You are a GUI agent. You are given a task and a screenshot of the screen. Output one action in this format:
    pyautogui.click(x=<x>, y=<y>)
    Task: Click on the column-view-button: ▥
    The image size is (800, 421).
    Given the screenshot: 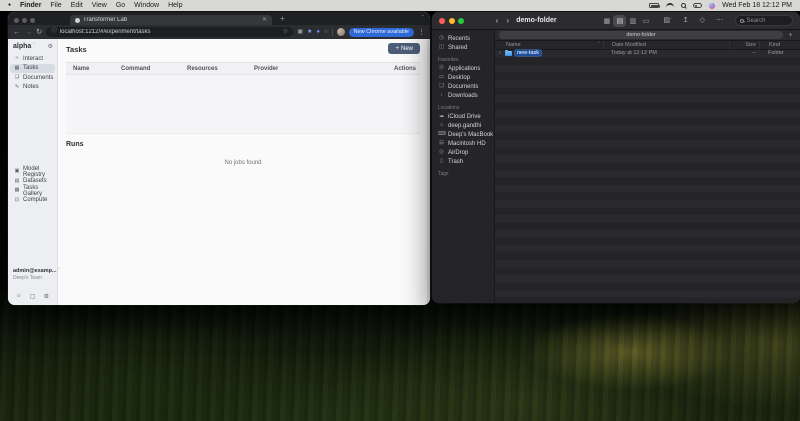 What is the action you would take?
    pyautogui.click(x=632, y=21)
    